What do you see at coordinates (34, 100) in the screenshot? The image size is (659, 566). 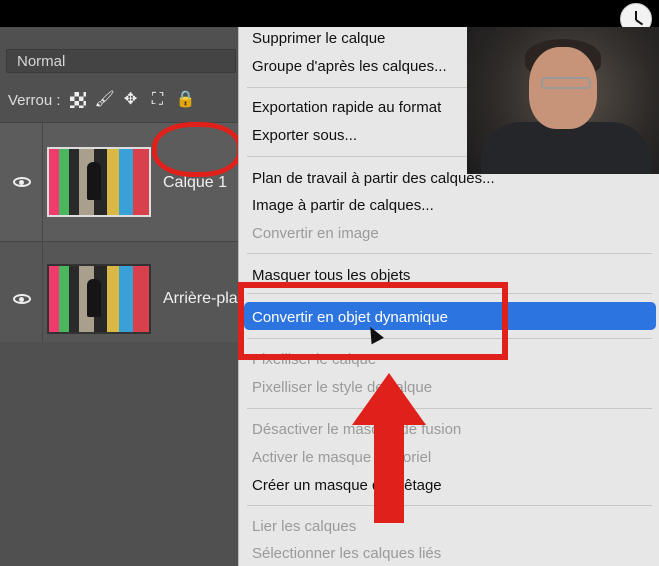 I see `lock-label: Verrou :` at bounding box center [34, 100].